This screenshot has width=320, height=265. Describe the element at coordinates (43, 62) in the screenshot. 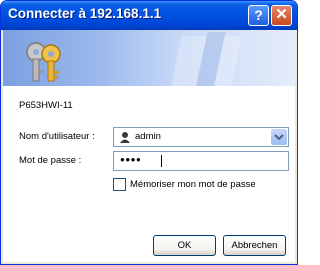

I see `keys-icon` at that location.